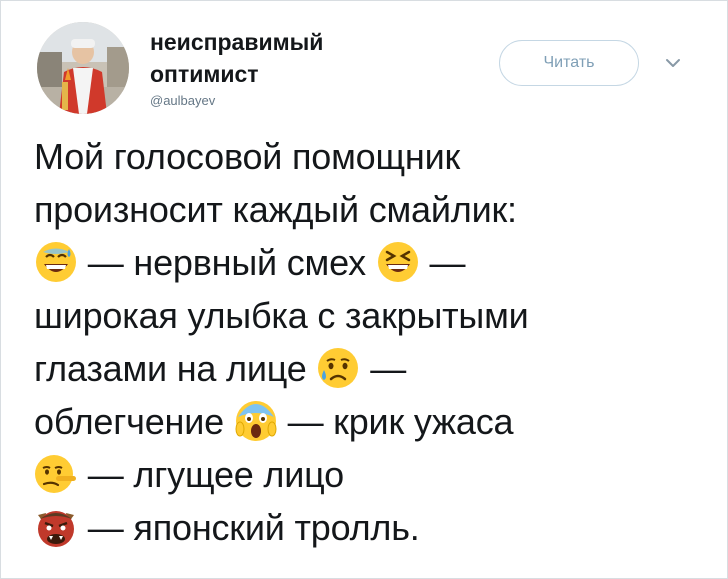 This screenshot has width=728, height=579. Describe the element at coordinates (256, 421) in the screenshot. I see `face-screaming-in-fear-icon` at that location.